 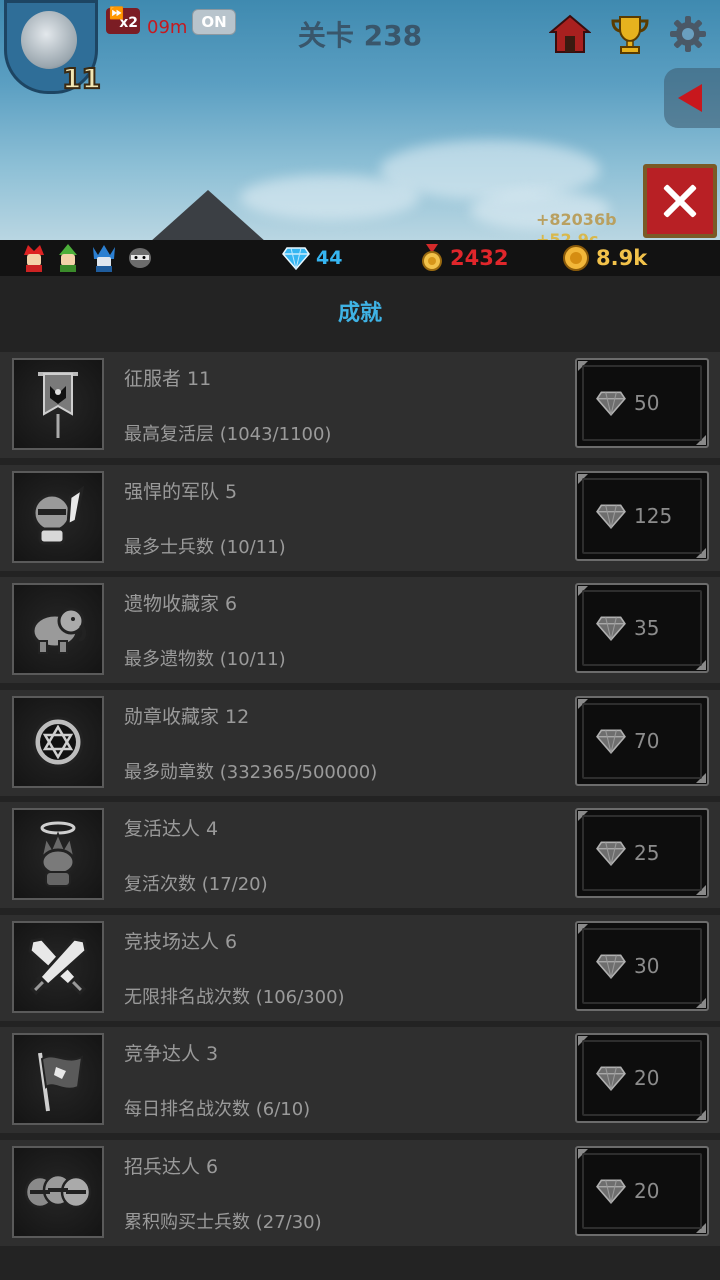 I want to click on achievement-name: 招兵达人 6, so click(x=171, y=1166).